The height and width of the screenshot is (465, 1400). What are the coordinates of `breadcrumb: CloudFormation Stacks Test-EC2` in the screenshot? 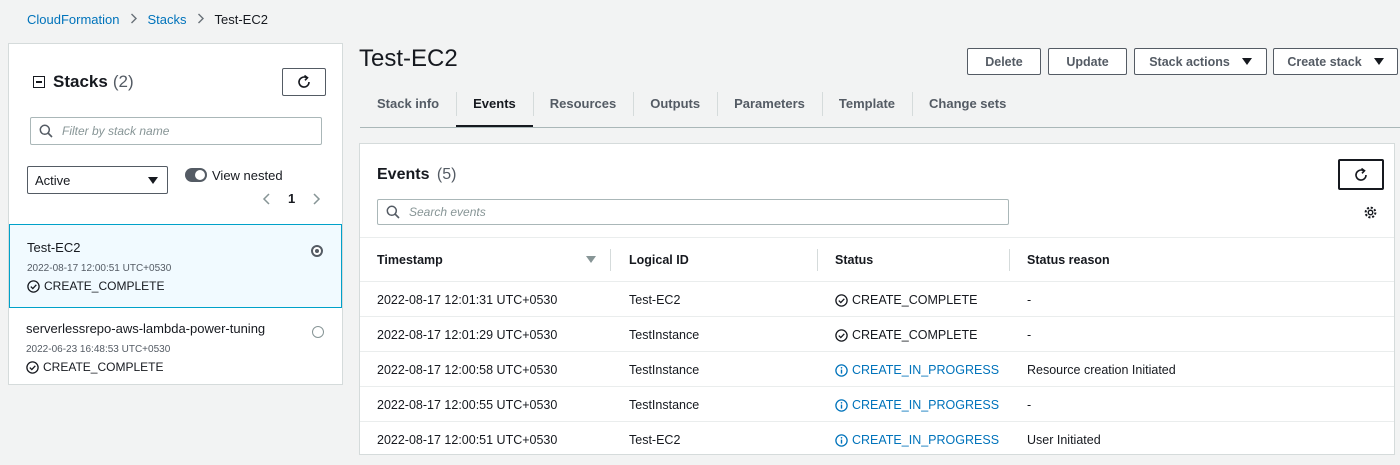 It's located at (147, 19).